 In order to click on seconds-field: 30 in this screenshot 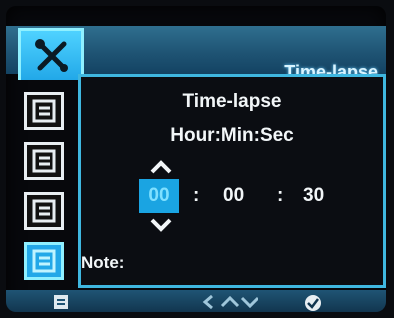, I will do `click(313, 196)`.